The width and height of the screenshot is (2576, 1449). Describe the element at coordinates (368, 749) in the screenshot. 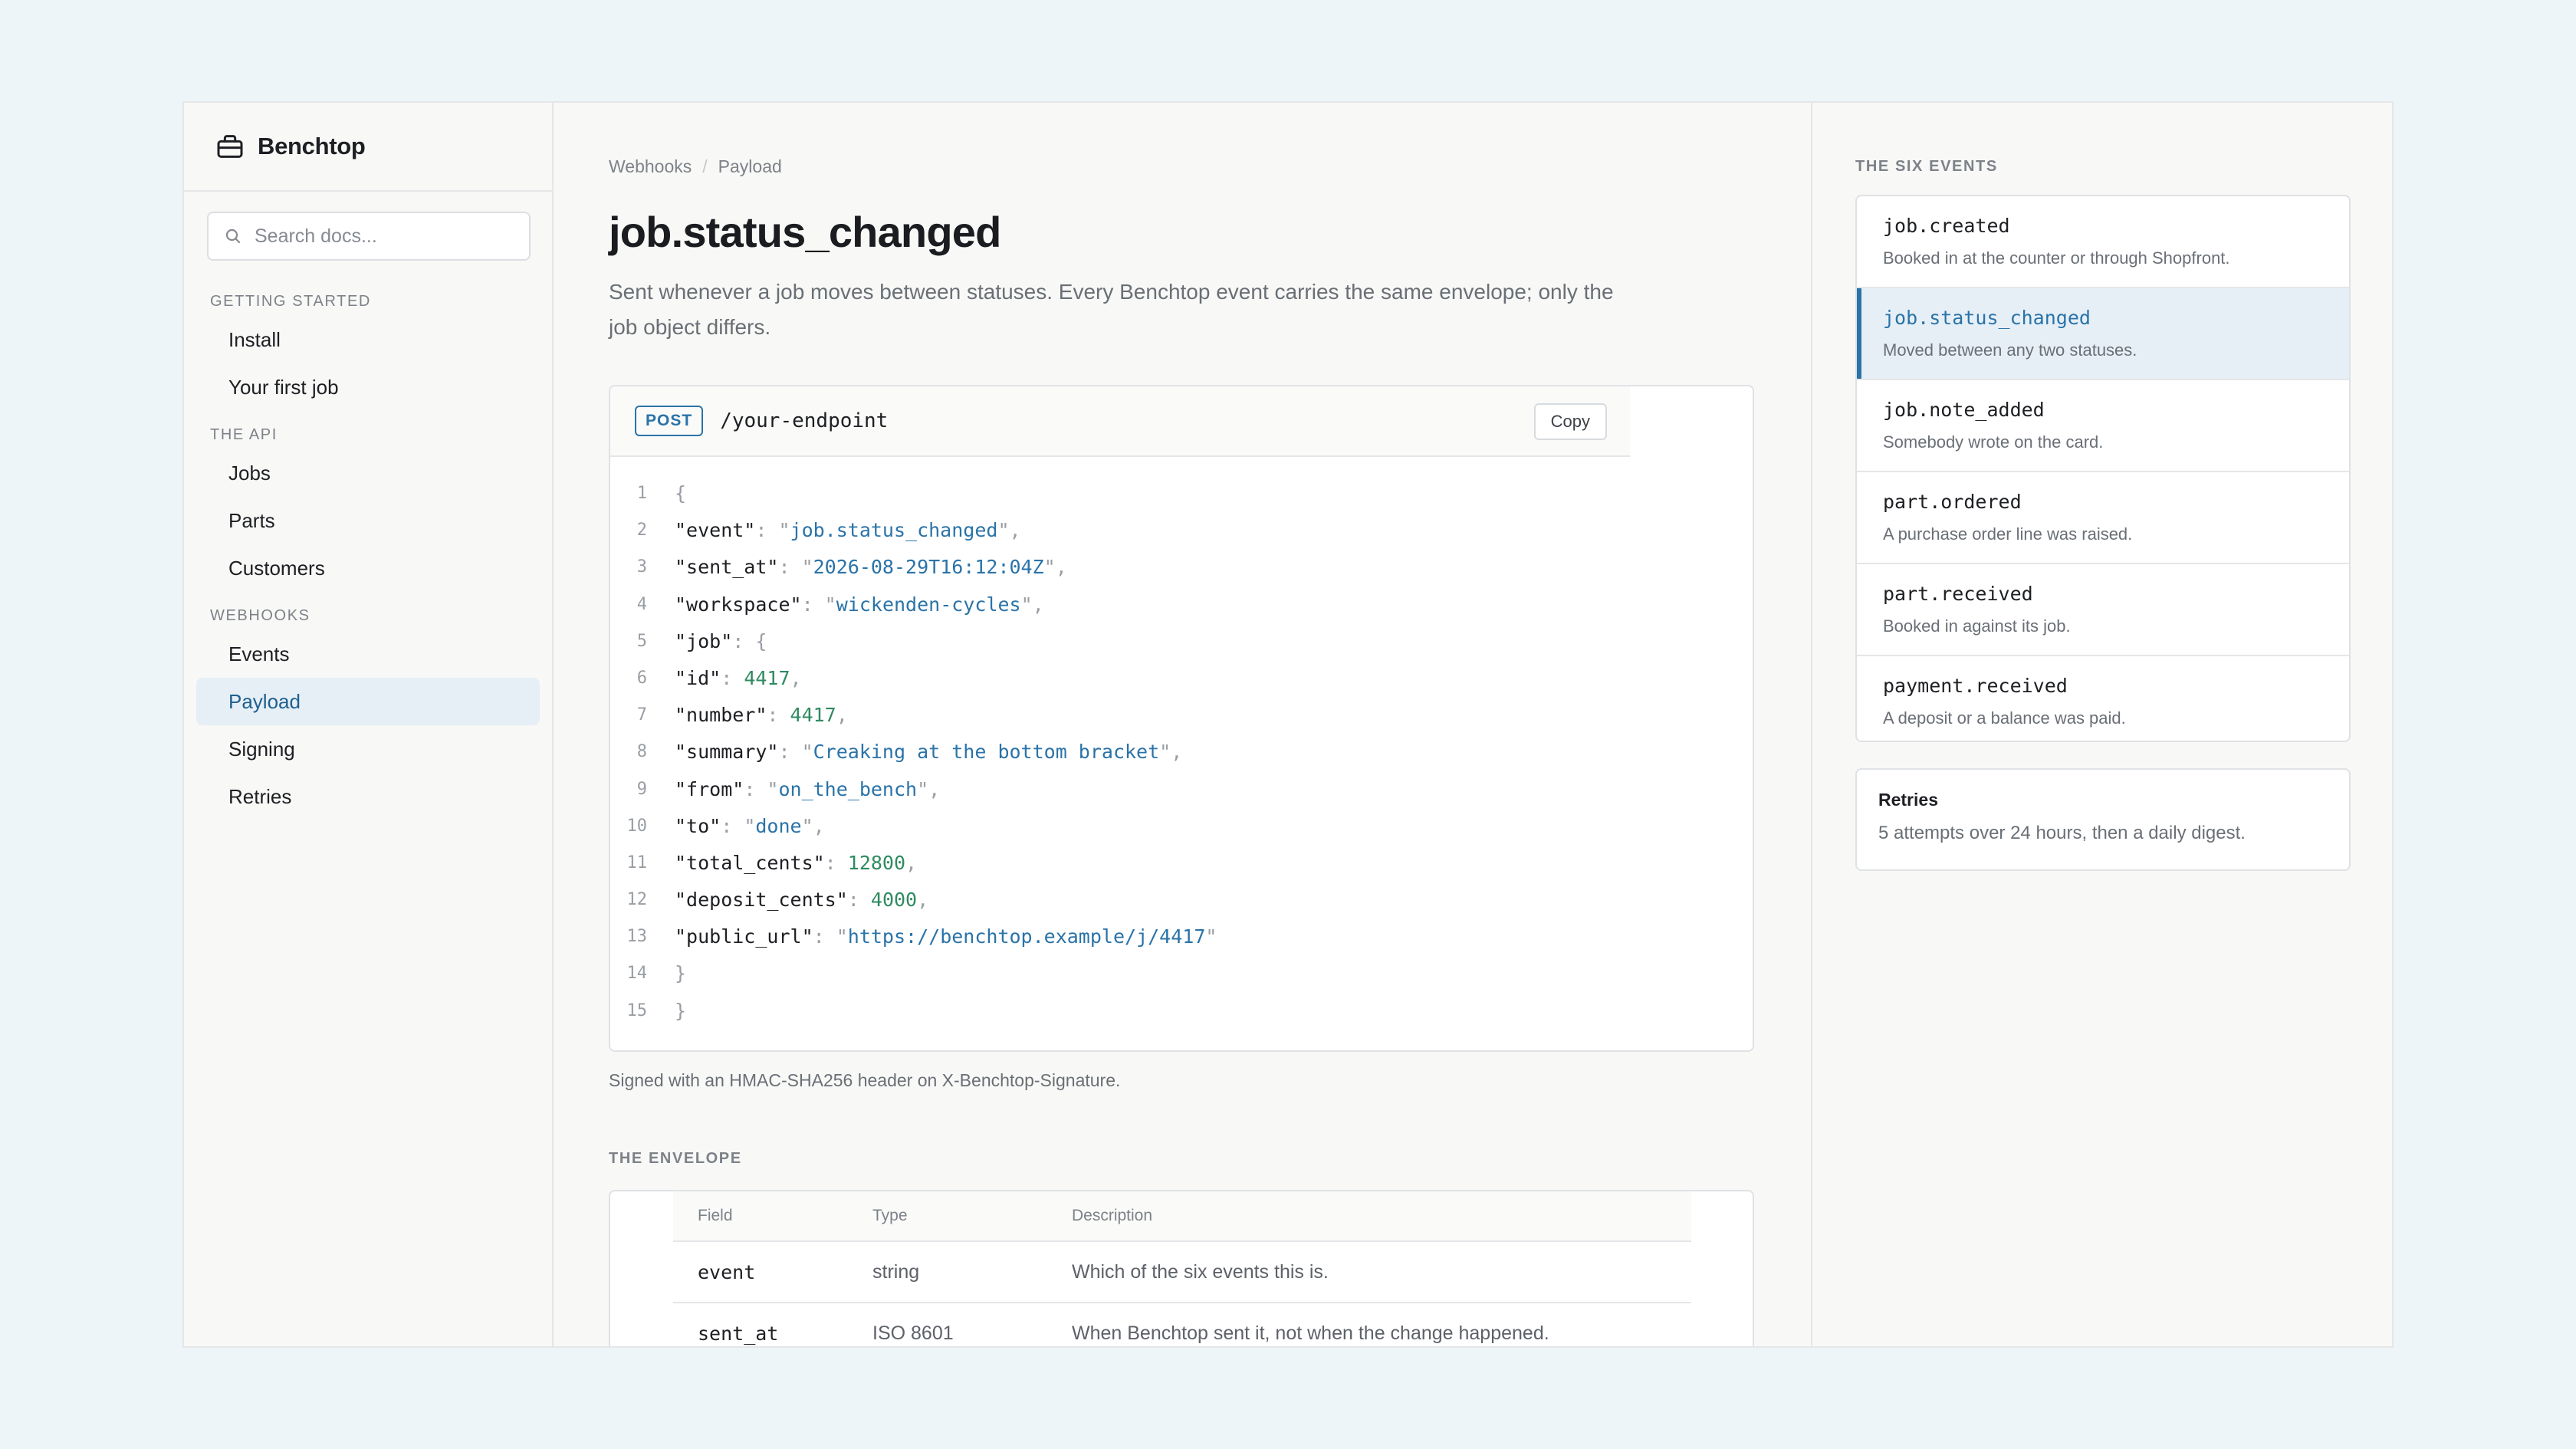

I see `sidebar-item-signing: Signing` at that location.